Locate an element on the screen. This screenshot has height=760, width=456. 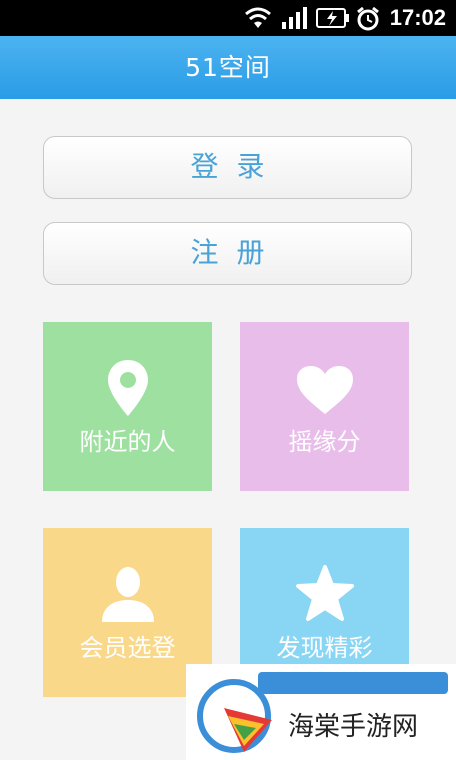
login-label: 登录 is located at coordinates (236, 166).